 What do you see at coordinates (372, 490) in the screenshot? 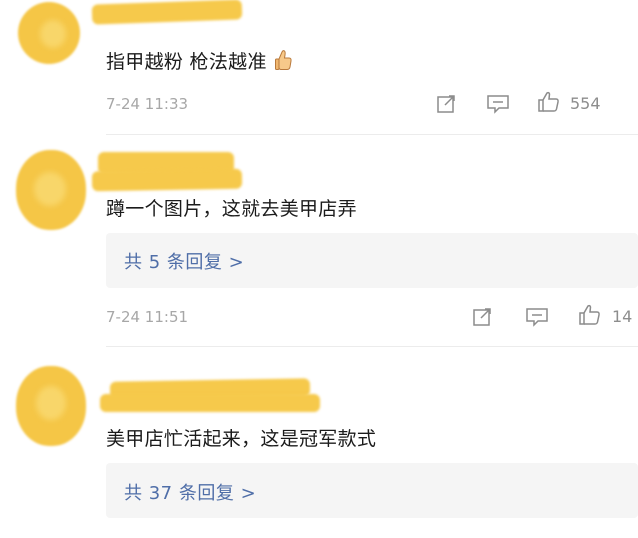
I see `reply-summary-box: 共 37 条回复 >` at bounding box center [372, 490].